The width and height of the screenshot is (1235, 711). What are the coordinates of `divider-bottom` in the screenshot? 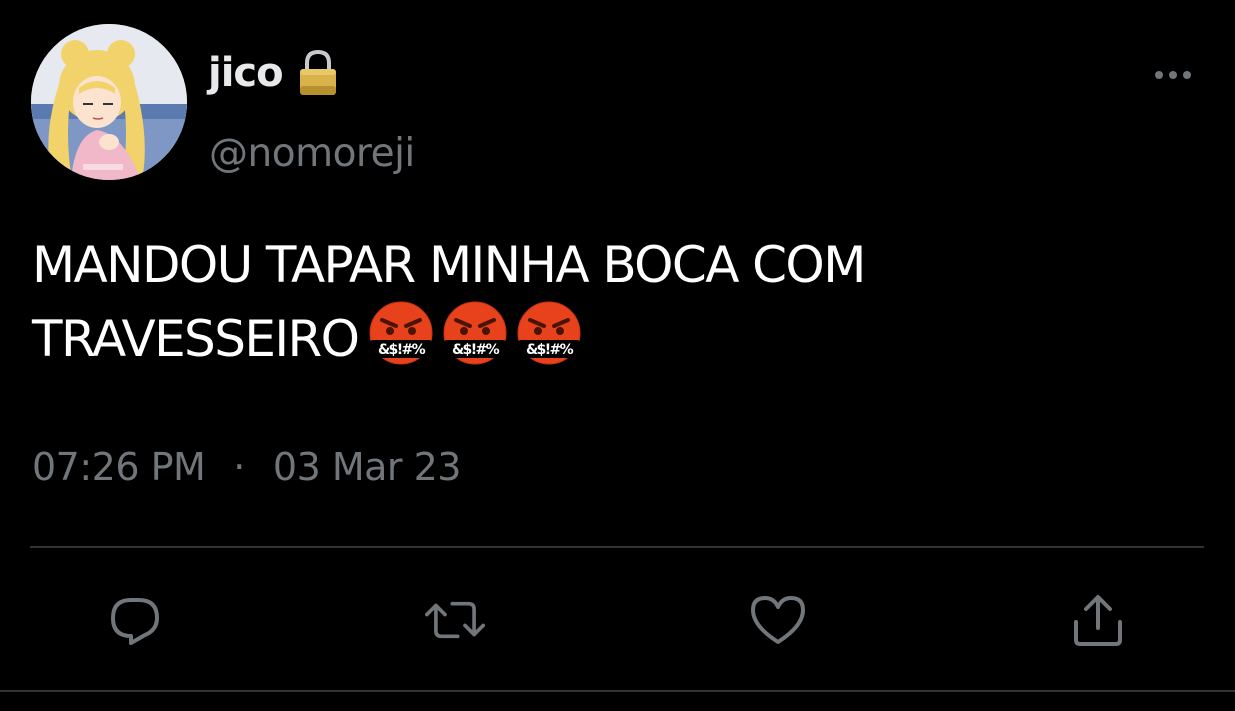 It's located at (617, 691).